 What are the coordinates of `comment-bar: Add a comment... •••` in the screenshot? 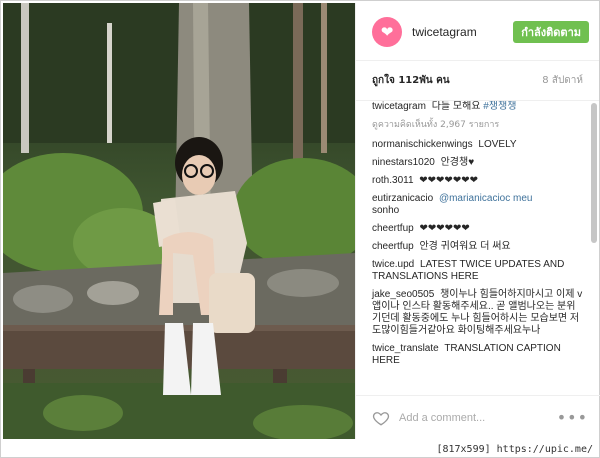 It's located at (478, 417).